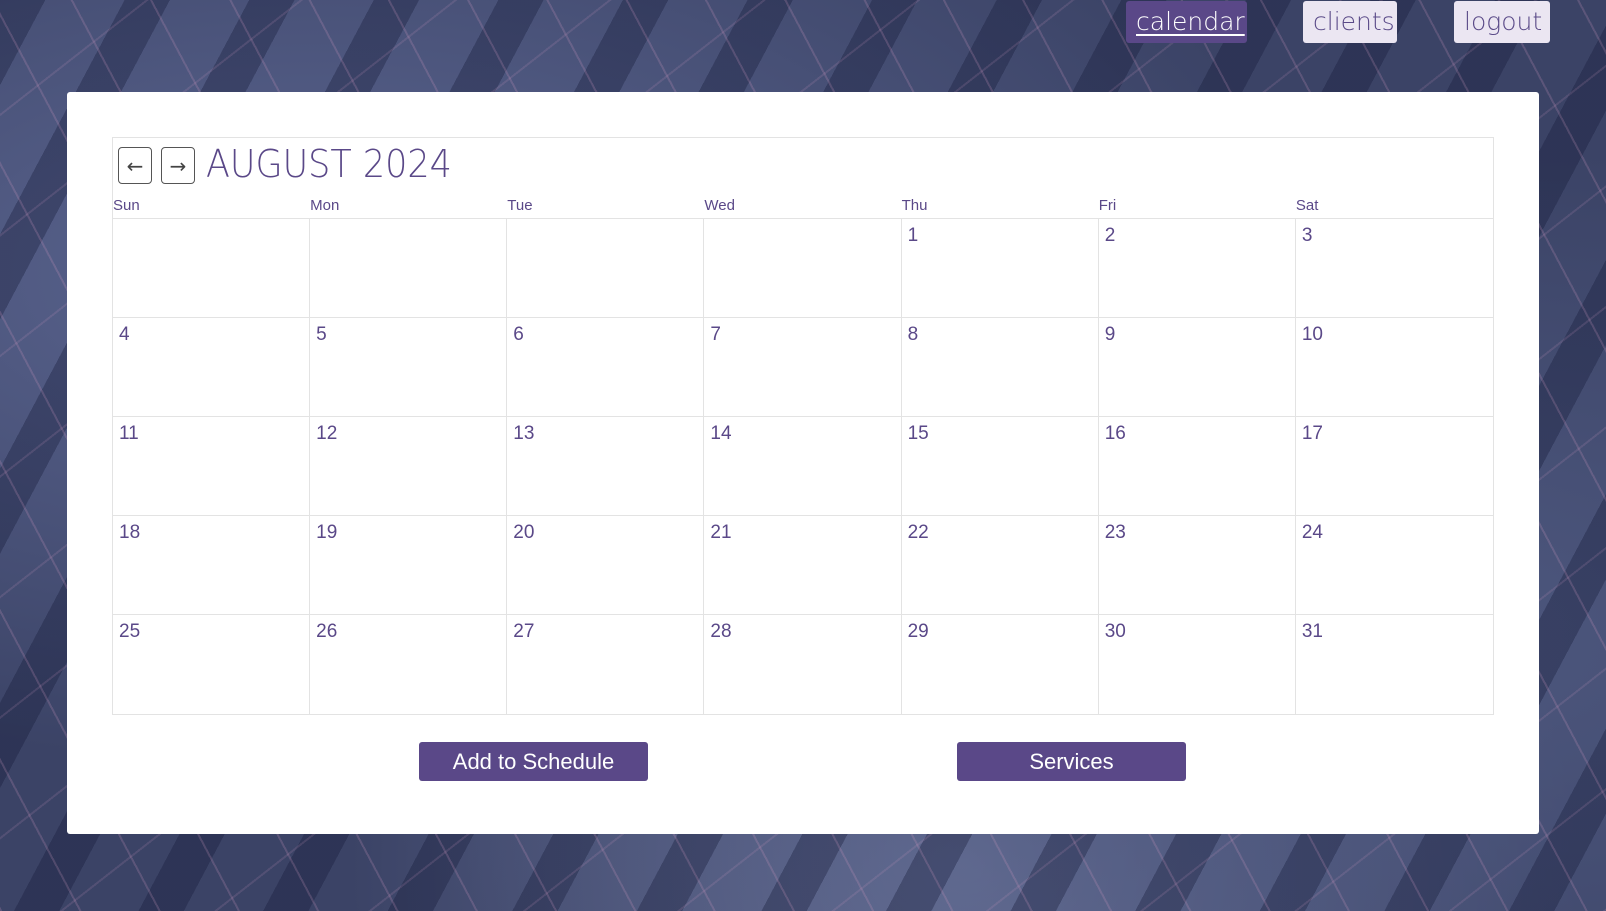  What do you see at coordinates (1502, 22) in the screenshot?
I see `nav-logout-link: logout` at bounding box center [1502, 22].